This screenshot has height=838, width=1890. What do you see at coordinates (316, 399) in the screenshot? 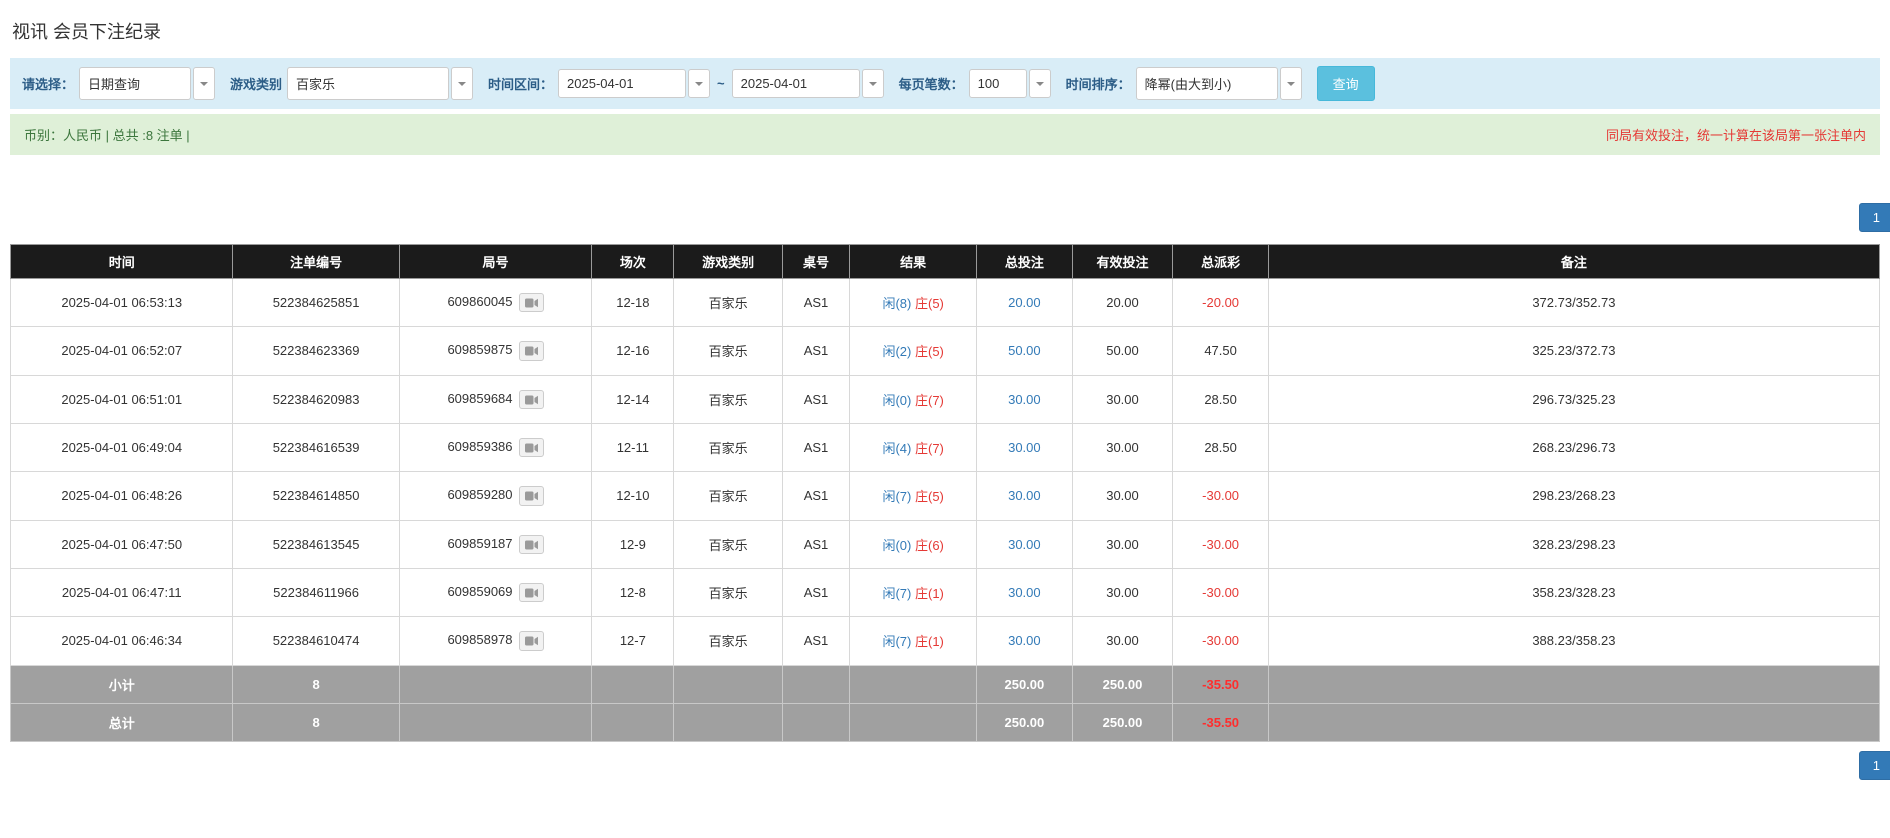
I see `bet-id-cell: 522384620983` at bounding box center [316, 399].